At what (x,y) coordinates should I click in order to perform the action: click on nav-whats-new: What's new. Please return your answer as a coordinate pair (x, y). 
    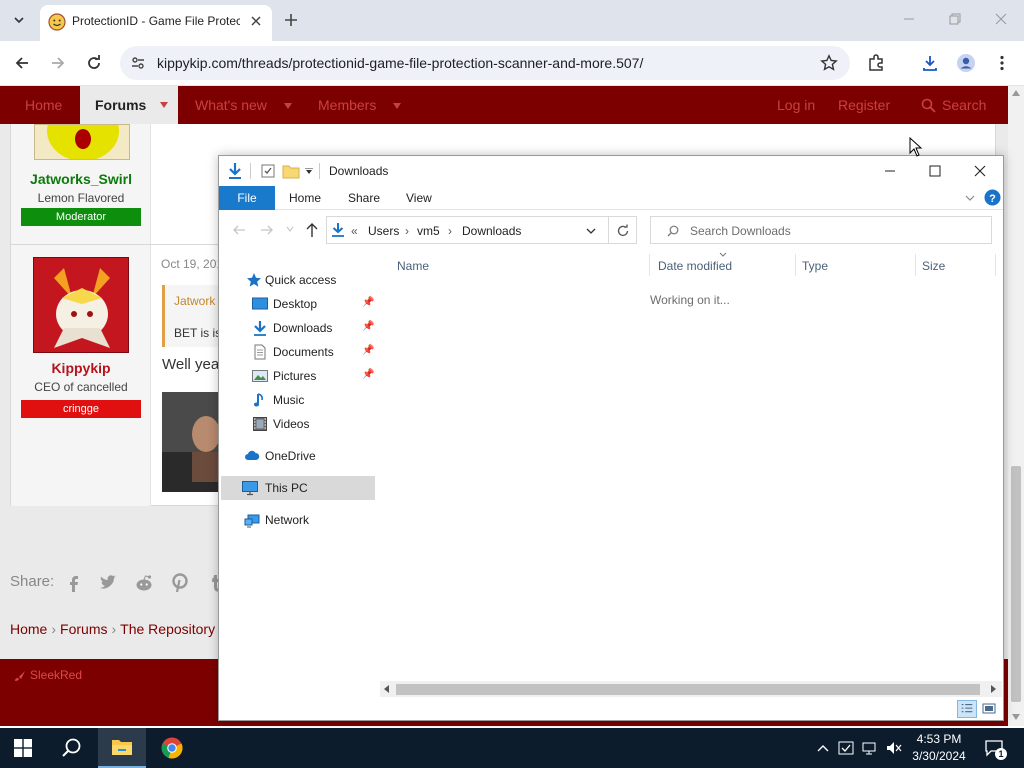
    Looking at the image, I should click on (231, 105).